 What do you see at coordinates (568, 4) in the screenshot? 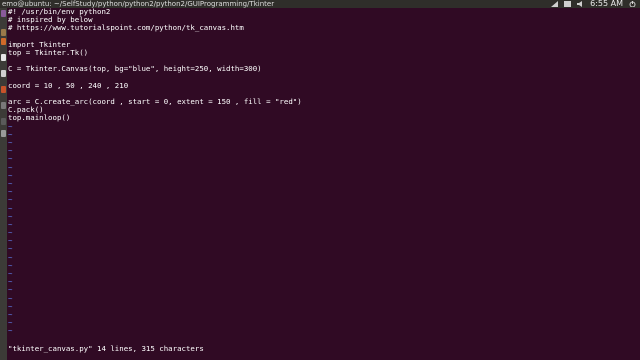
I see `keyboard-icon` at bounding box center [568, 4].